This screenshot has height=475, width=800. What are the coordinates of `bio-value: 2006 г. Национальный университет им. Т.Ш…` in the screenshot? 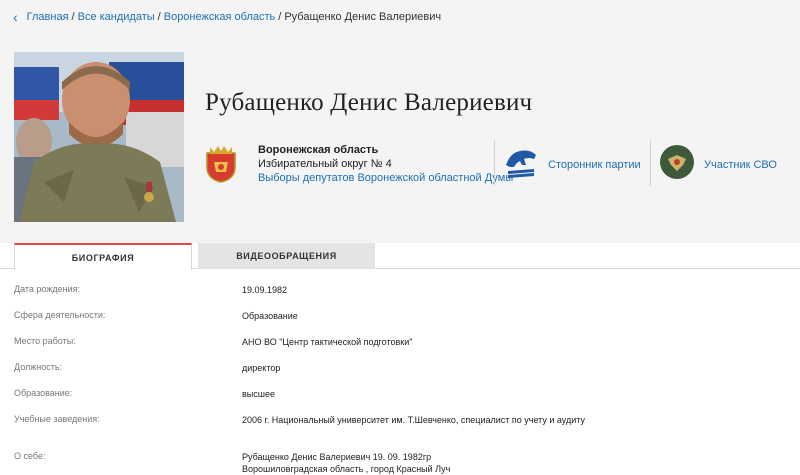 It's located at (414, 420).